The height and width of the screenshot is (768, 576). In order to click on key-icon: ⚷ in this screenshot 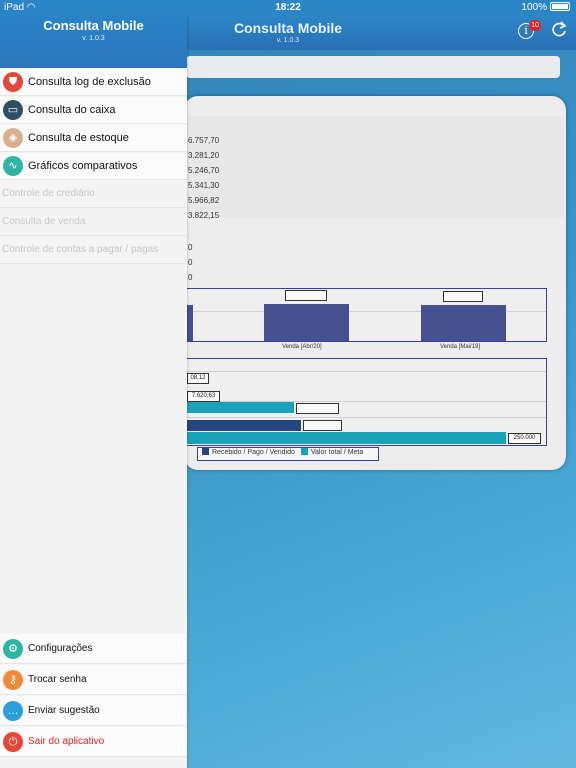, I will do `click(13, 680)`.